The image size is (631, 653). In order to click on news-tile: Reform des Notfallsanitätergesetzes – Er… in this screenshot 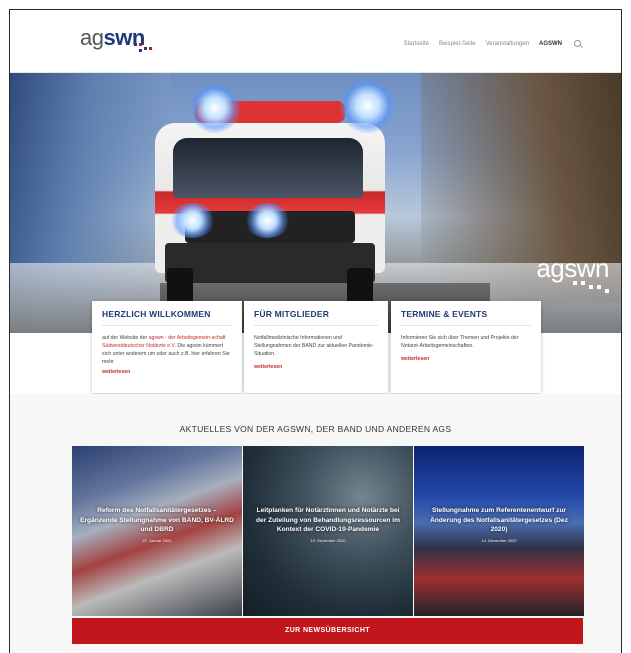, I will do `click(157, 531)`.